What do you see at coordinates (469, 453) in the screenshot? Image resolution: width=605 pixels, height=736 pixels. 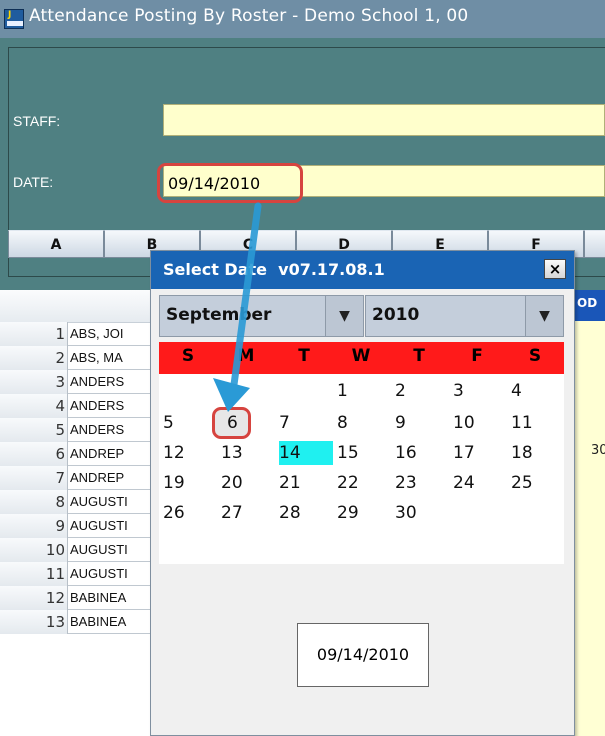 I see `calendar-day: 17` at bounding box center [469, 453].